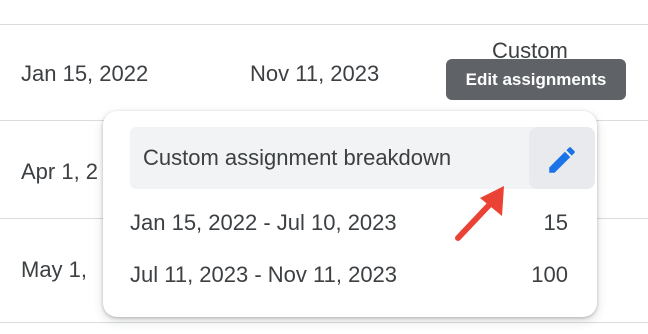  Describe the element at coordinates (536, 79) in the screenshot. I see `edit-assignments-tooltip: Edit assignments` at that location.